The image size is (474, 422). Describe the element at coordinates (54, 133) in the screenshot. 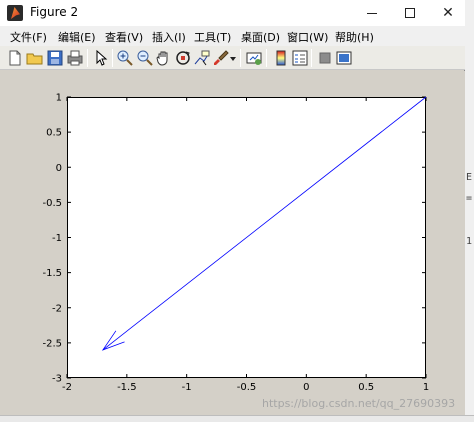

I see `y-tick-label: 0.5` at that location.